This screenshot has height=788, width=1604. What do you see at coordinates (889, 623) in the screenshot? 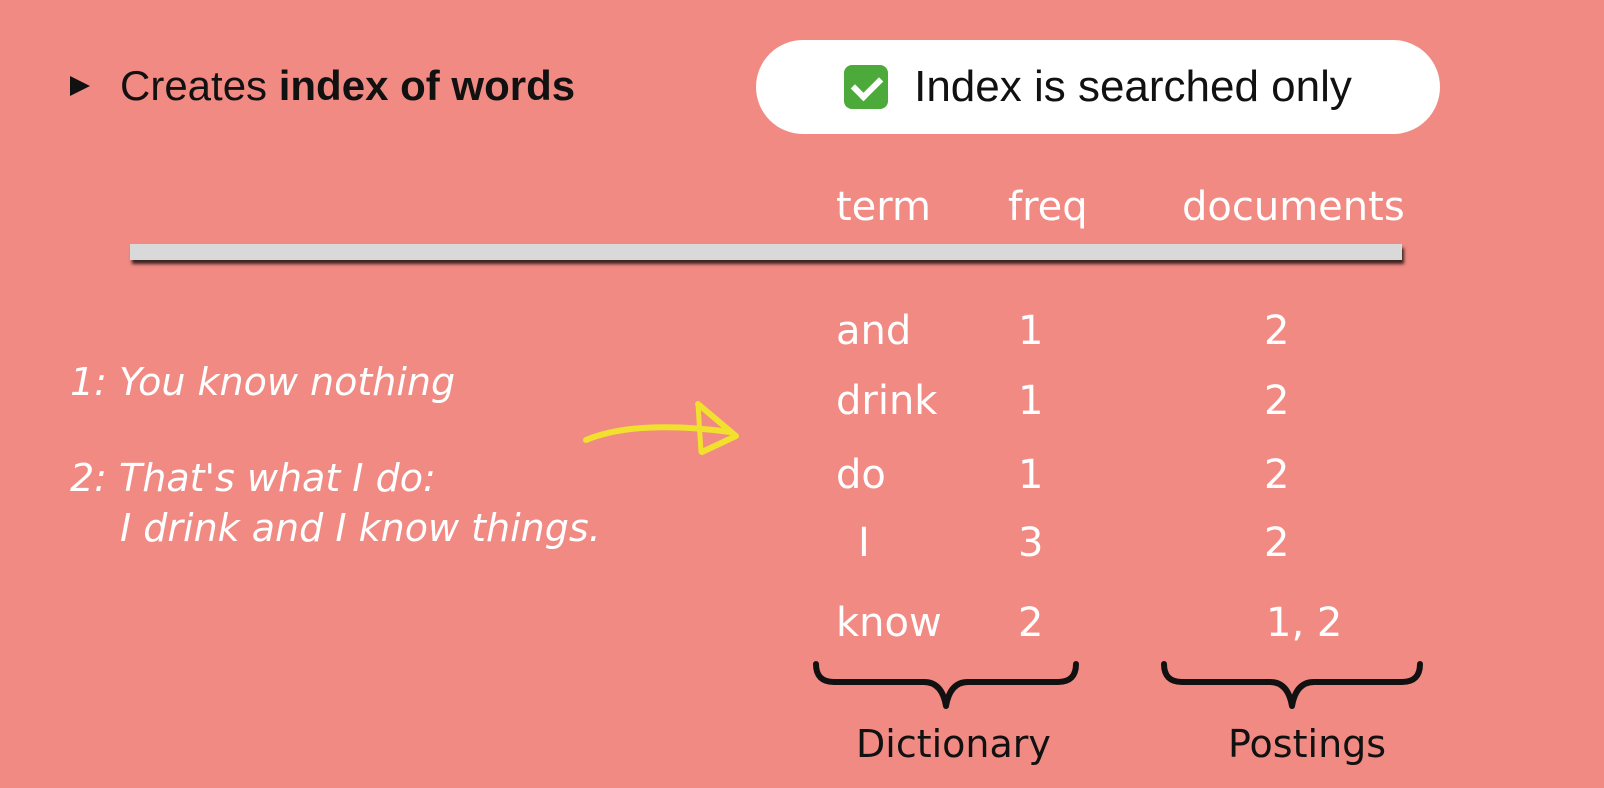
I see `term-cell: know` at bounding box center [889, 623].